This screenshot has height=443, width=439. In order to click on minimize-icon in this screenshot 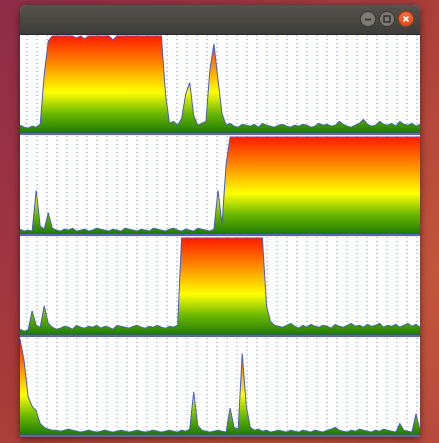, I will do `click(368, 19)`.